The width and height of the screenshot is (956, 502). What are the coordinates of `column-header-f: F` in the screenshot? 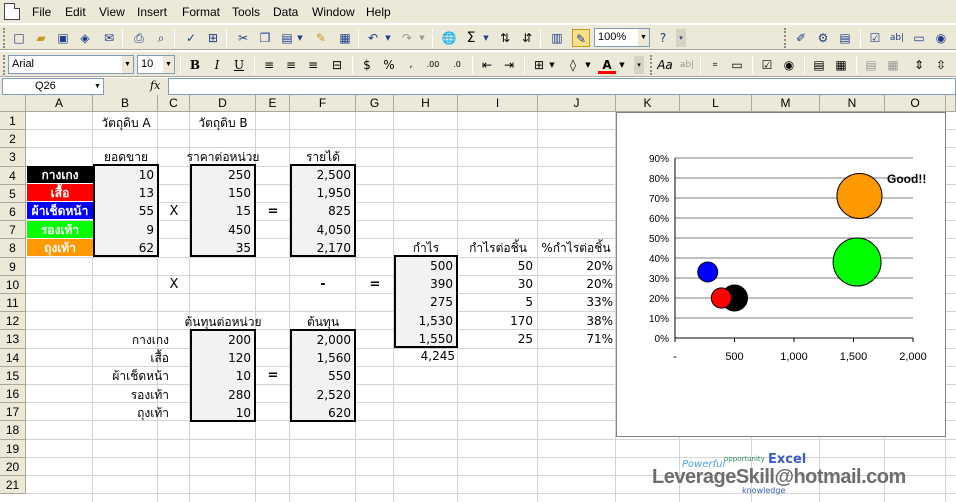 It's located at (323, 103).